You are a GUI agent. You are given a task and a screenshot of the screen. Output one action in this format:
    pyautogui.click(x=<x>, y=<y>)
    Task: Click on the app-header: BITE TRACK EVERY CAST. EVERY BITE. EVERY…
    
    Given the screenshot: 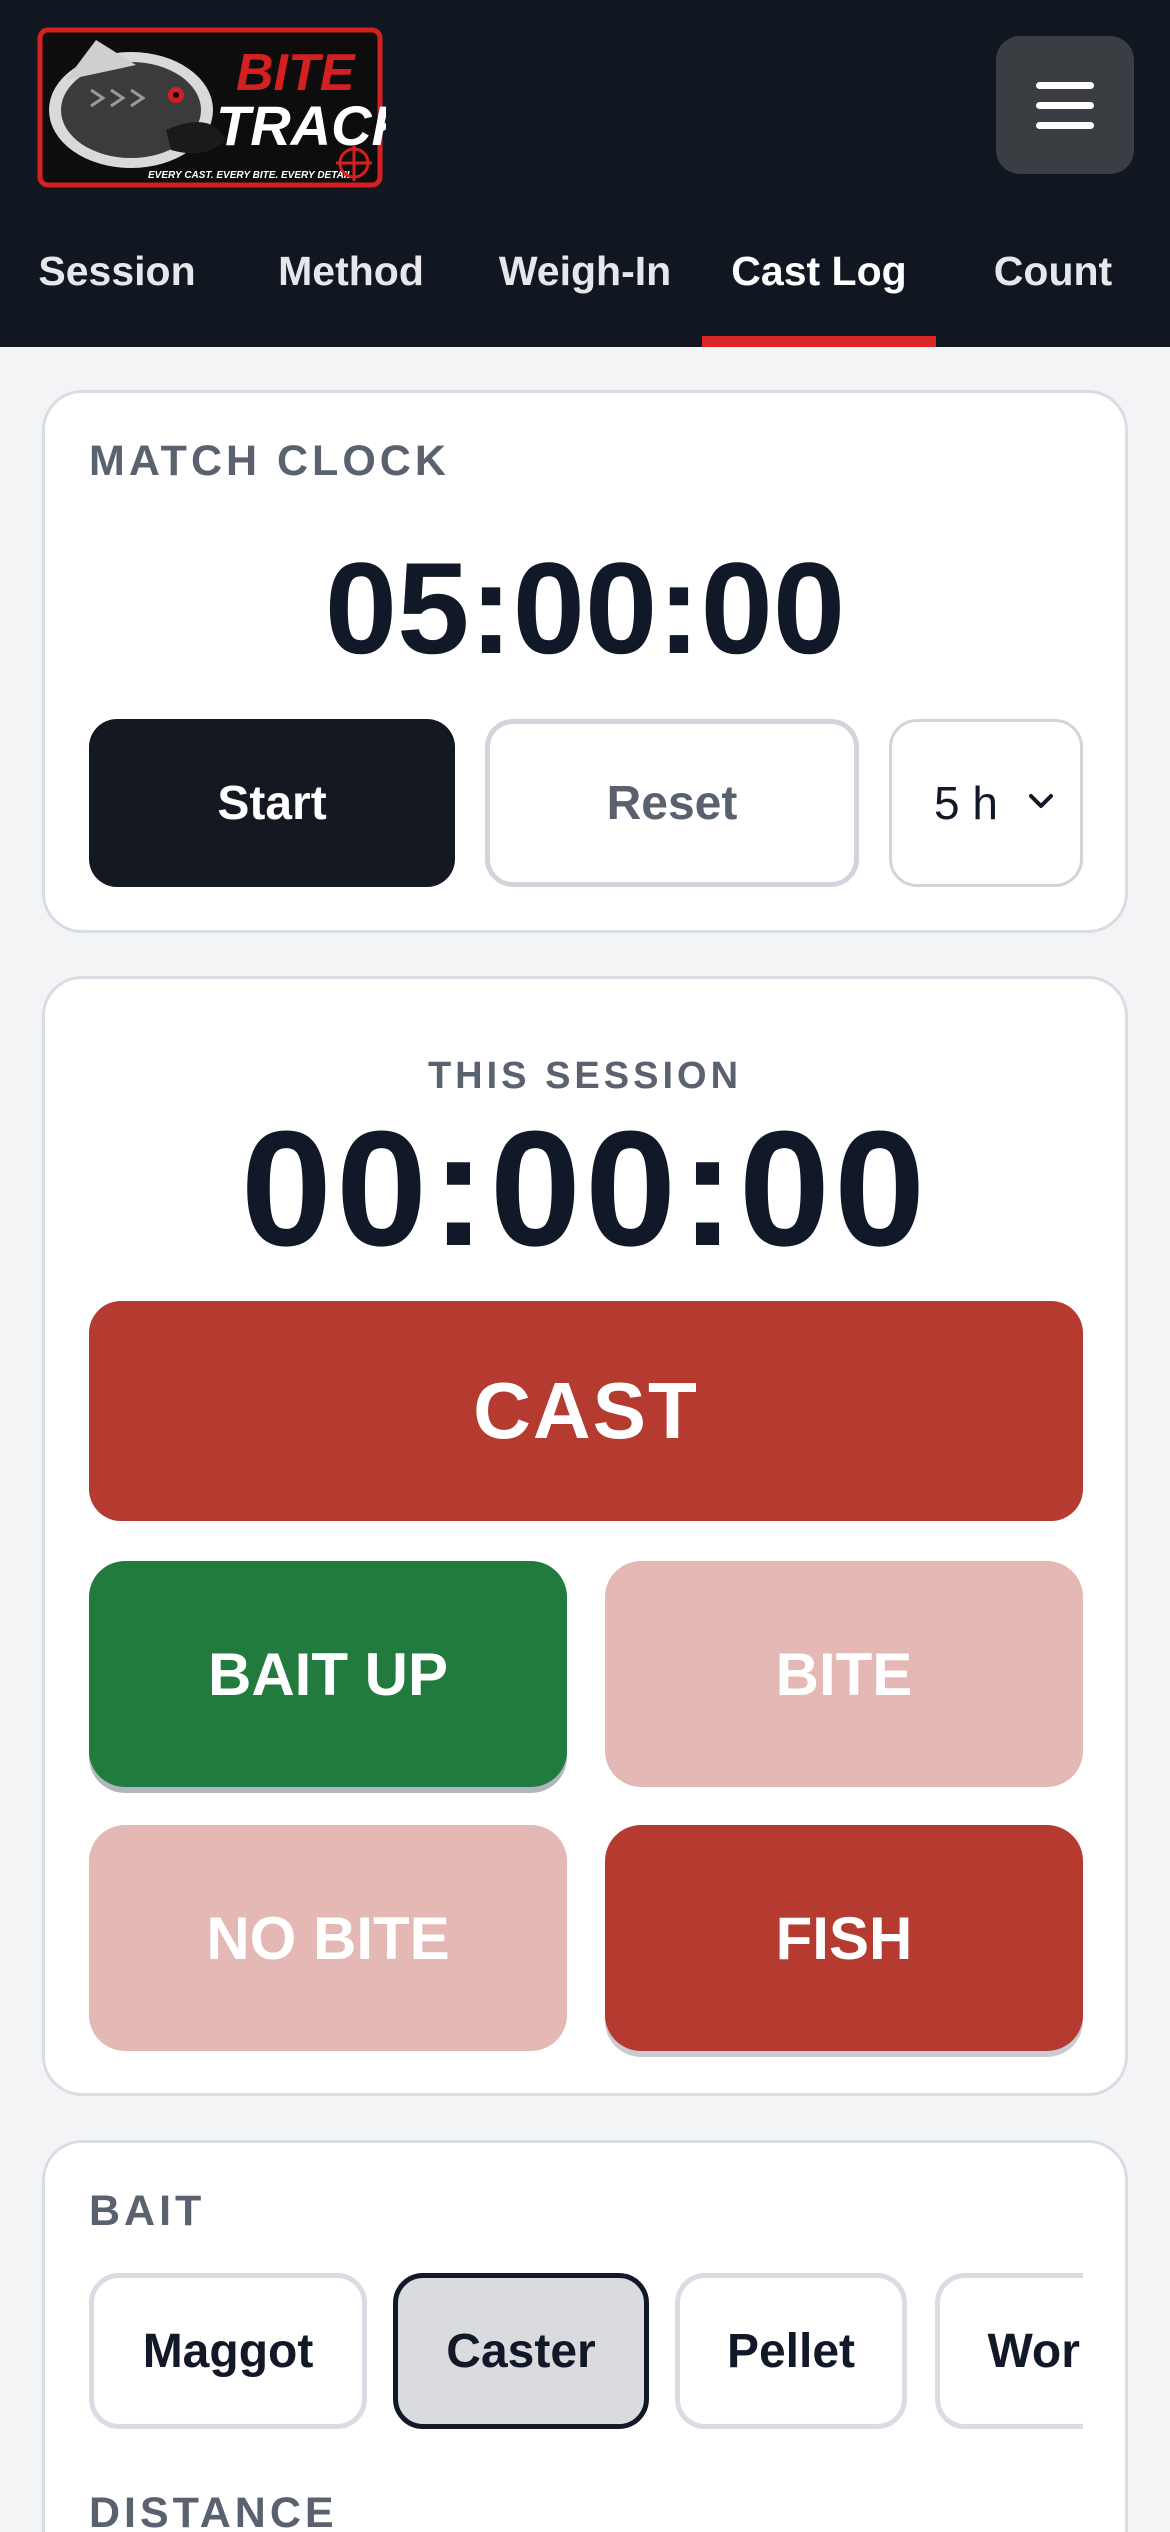 What is the action you would take?
    pyautogui.click(x=585, y=173)
    